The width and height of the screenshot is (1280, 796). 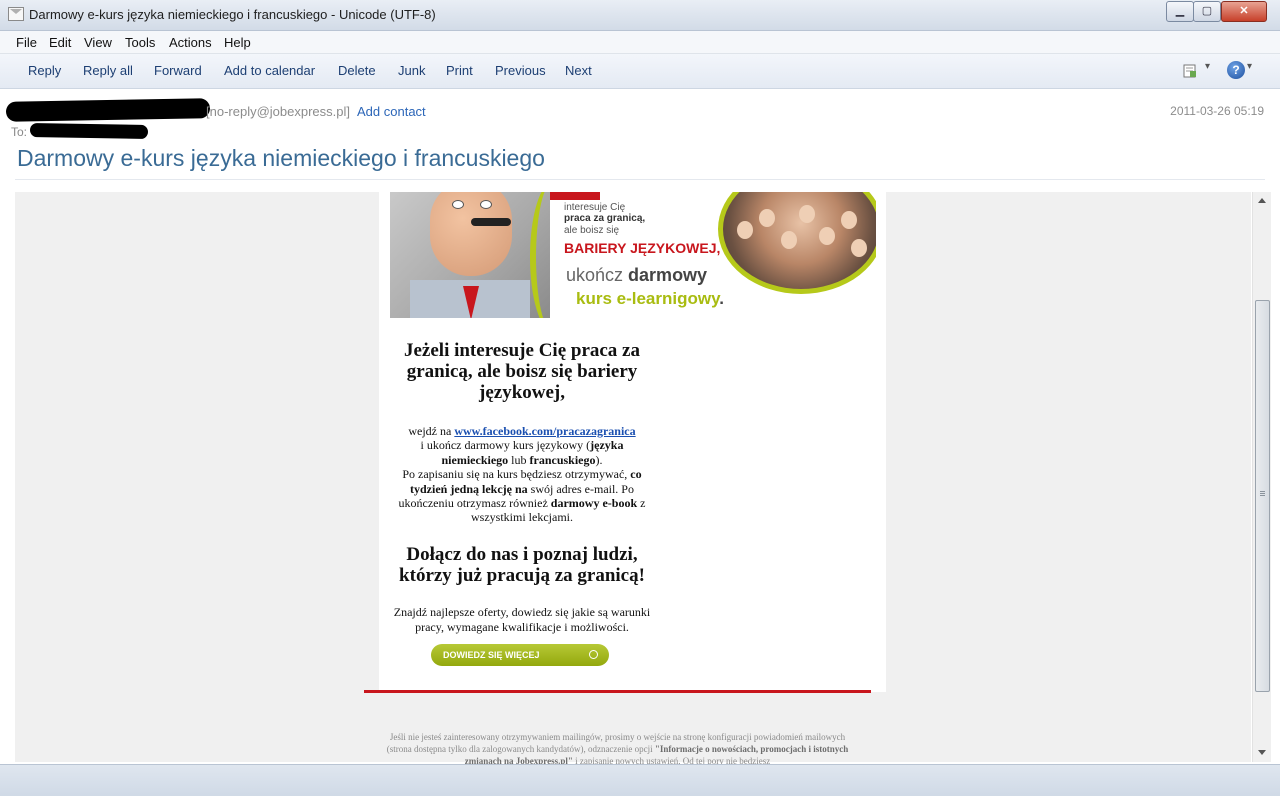 I want to click on banner-line-6a: kurs e-learnigowy, so click(x=648, y=298).